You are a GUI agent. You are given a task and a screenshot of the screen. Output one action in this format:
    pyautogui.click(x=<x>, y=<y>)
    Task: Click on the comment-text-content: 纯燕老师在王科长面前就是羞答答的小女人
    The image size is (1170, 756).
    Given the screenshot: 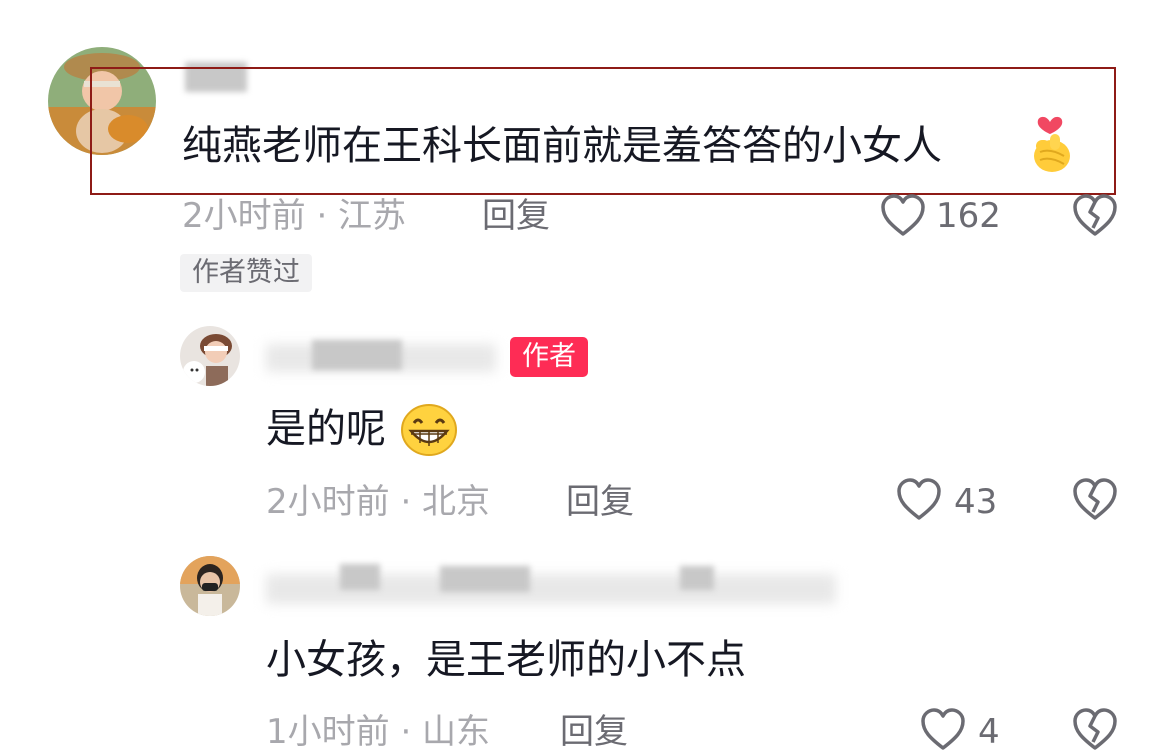 What is the action you would take?
    pyautogui.click(x=562, y=146)
    